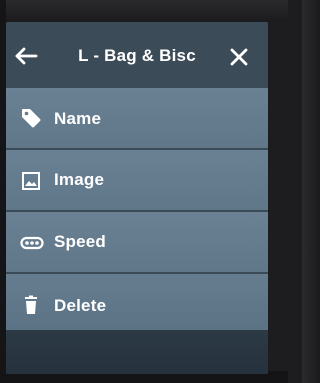 This screenshot has height=383, width=320. What do you see at coordinates (311, 191) in the screenshot?
I see `device-bezel-right` at bounding box center [311, 191].